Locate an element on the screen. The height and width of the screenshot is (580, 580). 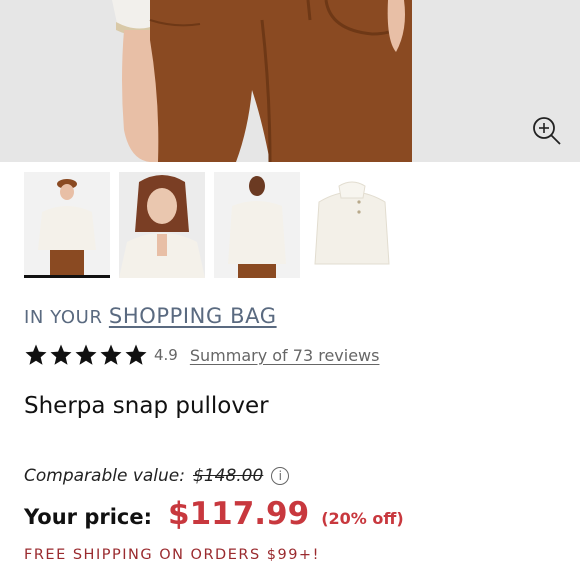
reviews-summary-link: Summary of 73 reviews is located at coordinates (285, 355).